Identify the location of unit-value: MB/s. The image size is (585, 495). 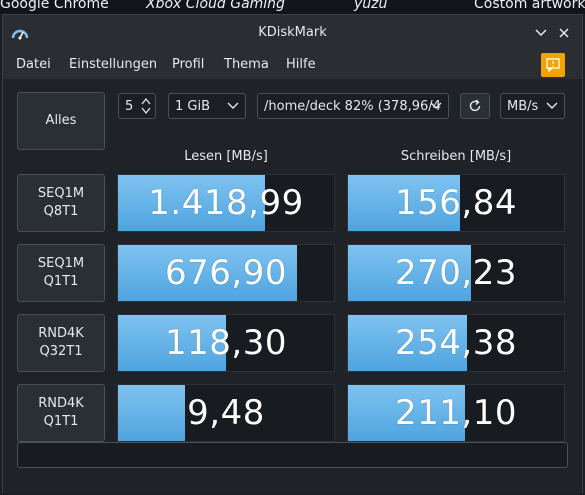
(523, 106).